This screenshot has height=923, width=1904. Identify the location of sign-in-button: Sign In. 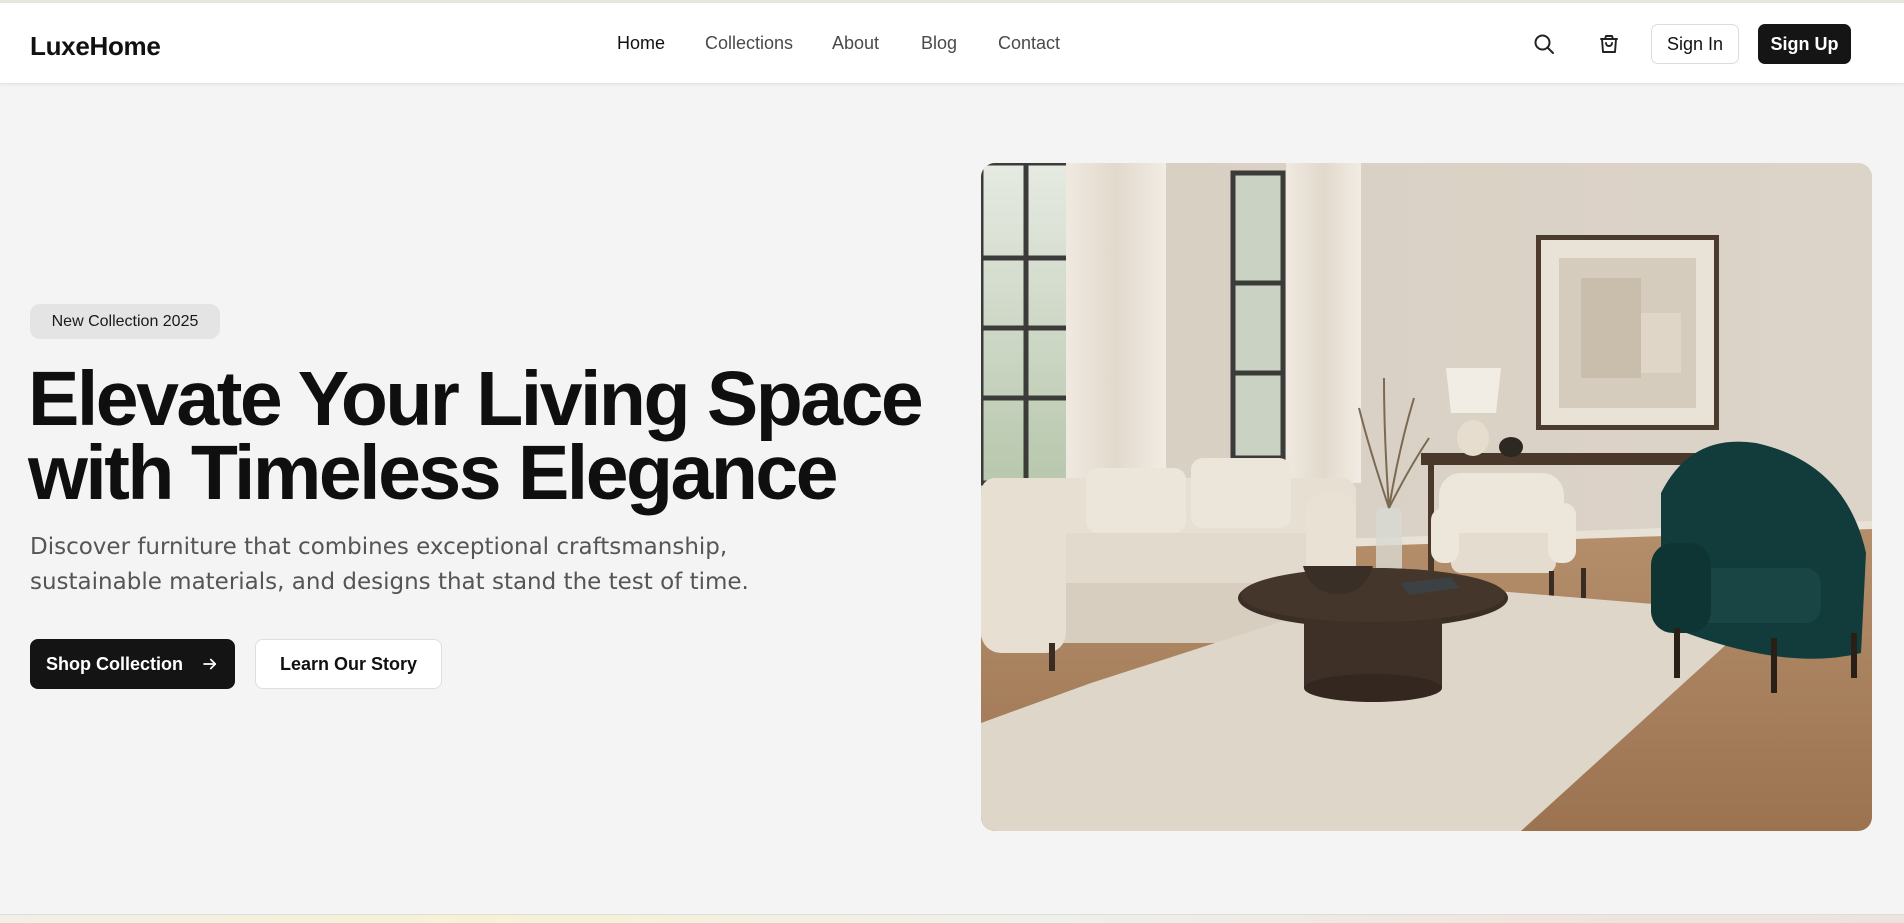
(1695, 44).